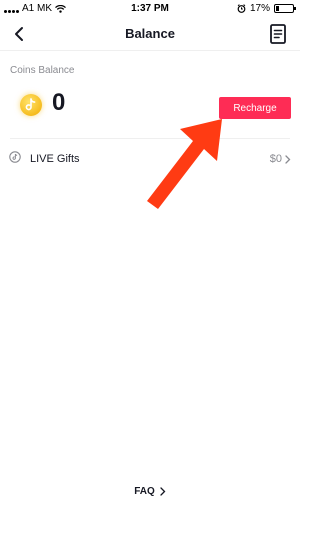 The width and height of the screenshot is (320, 534). I want to click on faq-link: FAQ, so click(150, 491).